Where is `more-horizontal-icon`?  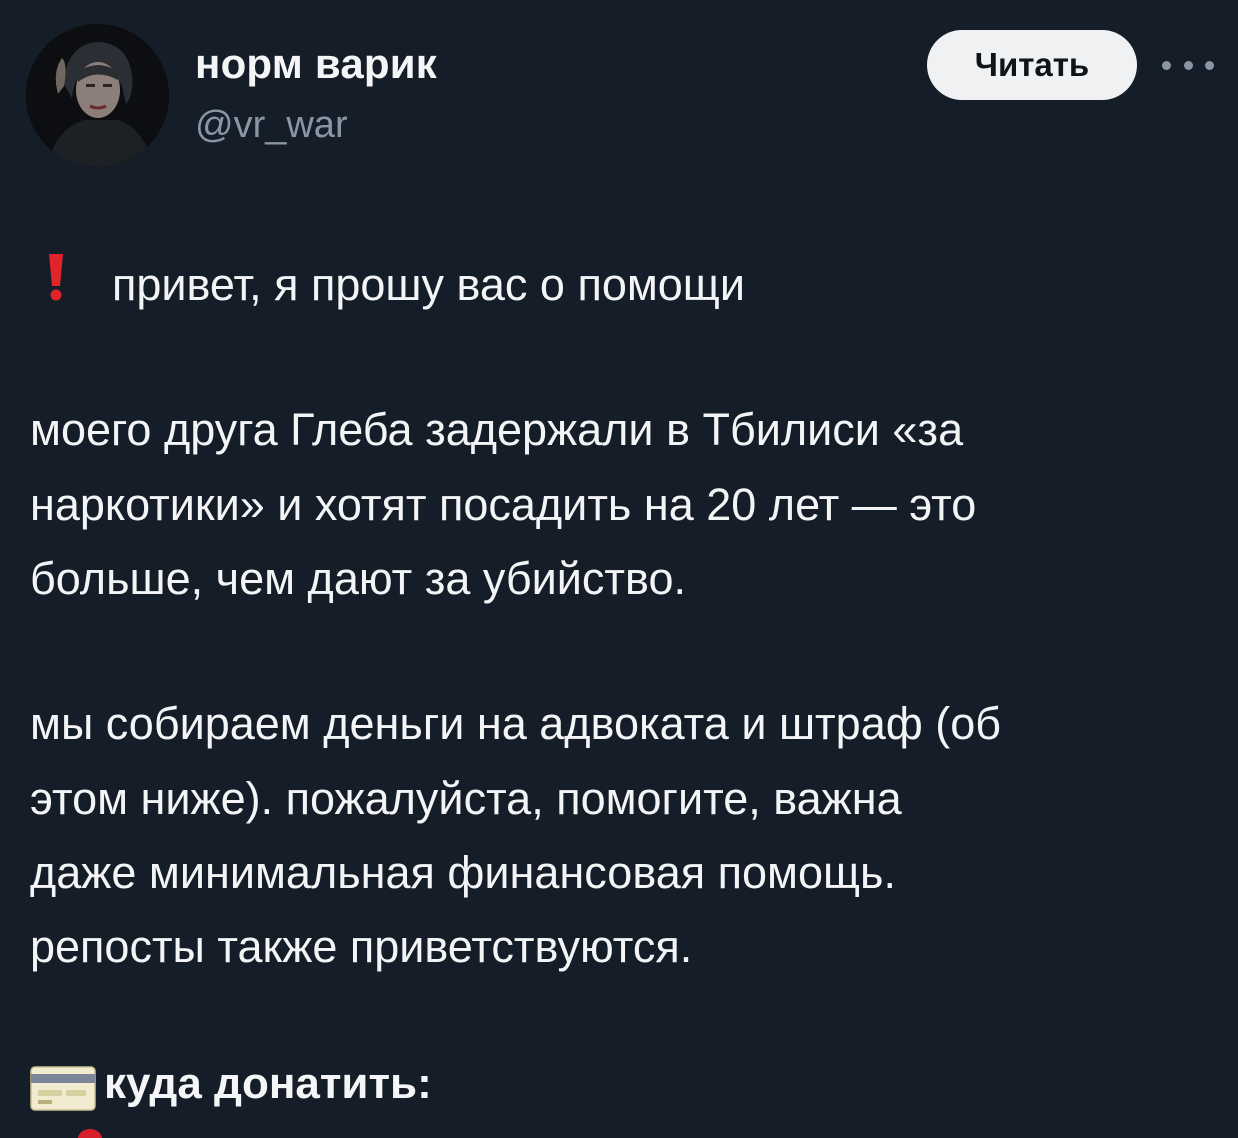 more-horizontal-icon is located at coordinates (1188, 65).